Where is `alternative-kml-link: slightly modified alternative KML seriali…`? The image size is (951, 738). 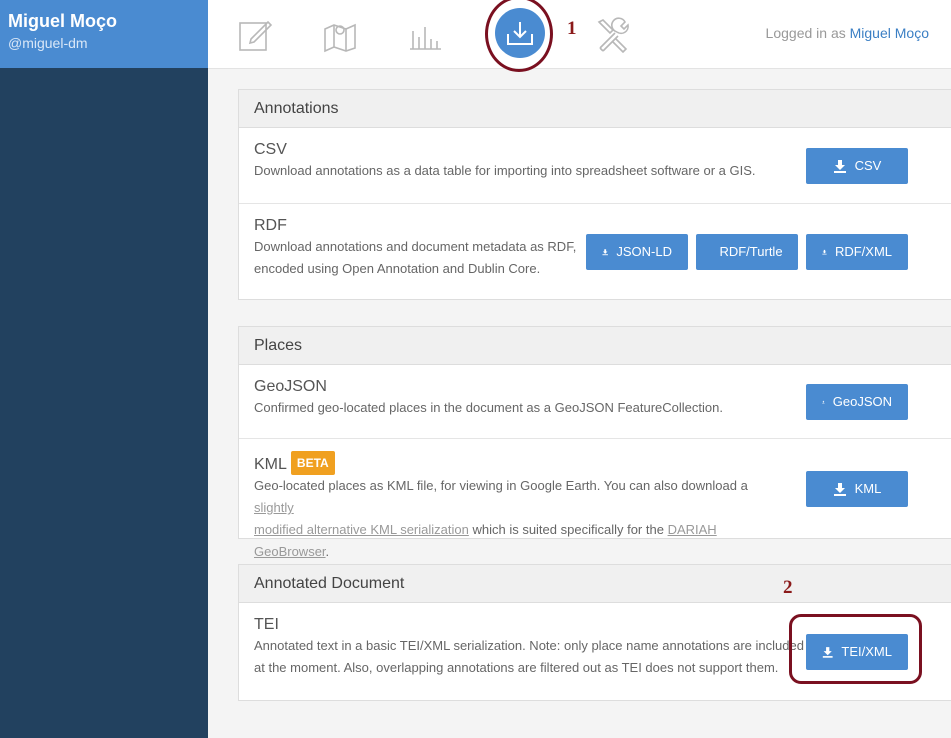
alternative-kml-link: slightly modified alternative KML seriali… is located at coordinates (361, 518).